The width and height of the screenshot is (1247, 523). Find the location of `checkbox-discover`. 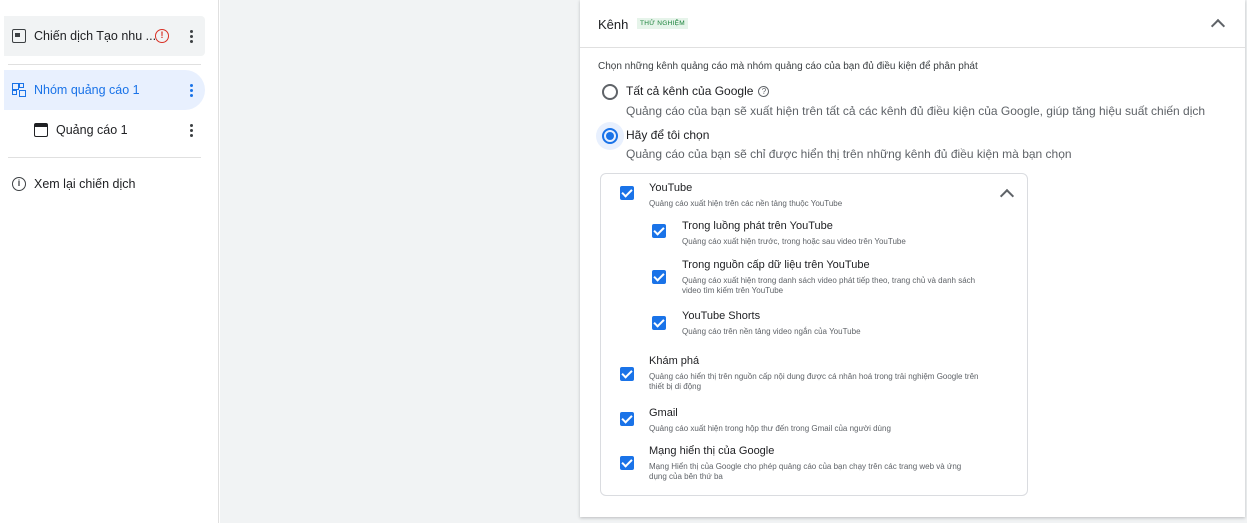

checkbox-discover is located at coordinates (627, 374).